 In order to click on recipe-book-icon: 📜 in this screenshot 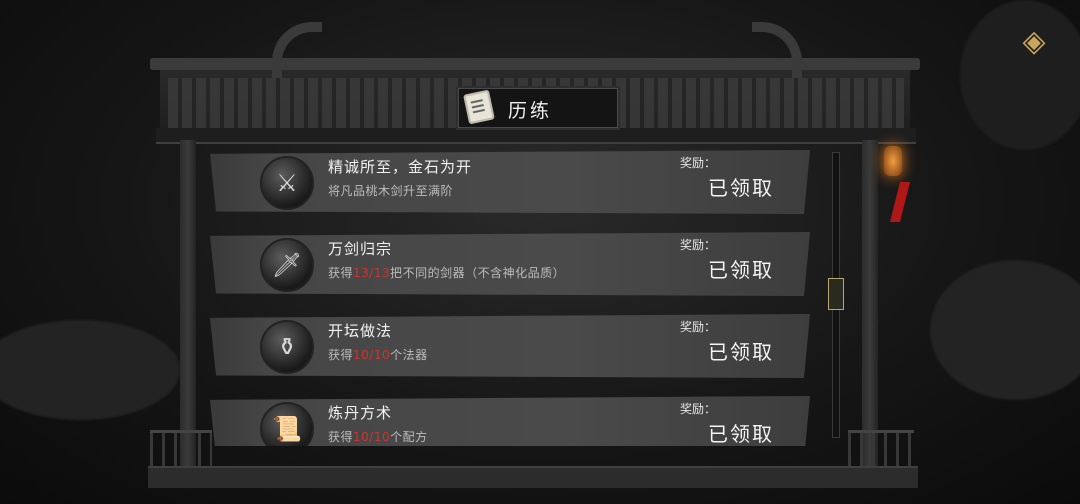, I will do `click(287, 424)`.